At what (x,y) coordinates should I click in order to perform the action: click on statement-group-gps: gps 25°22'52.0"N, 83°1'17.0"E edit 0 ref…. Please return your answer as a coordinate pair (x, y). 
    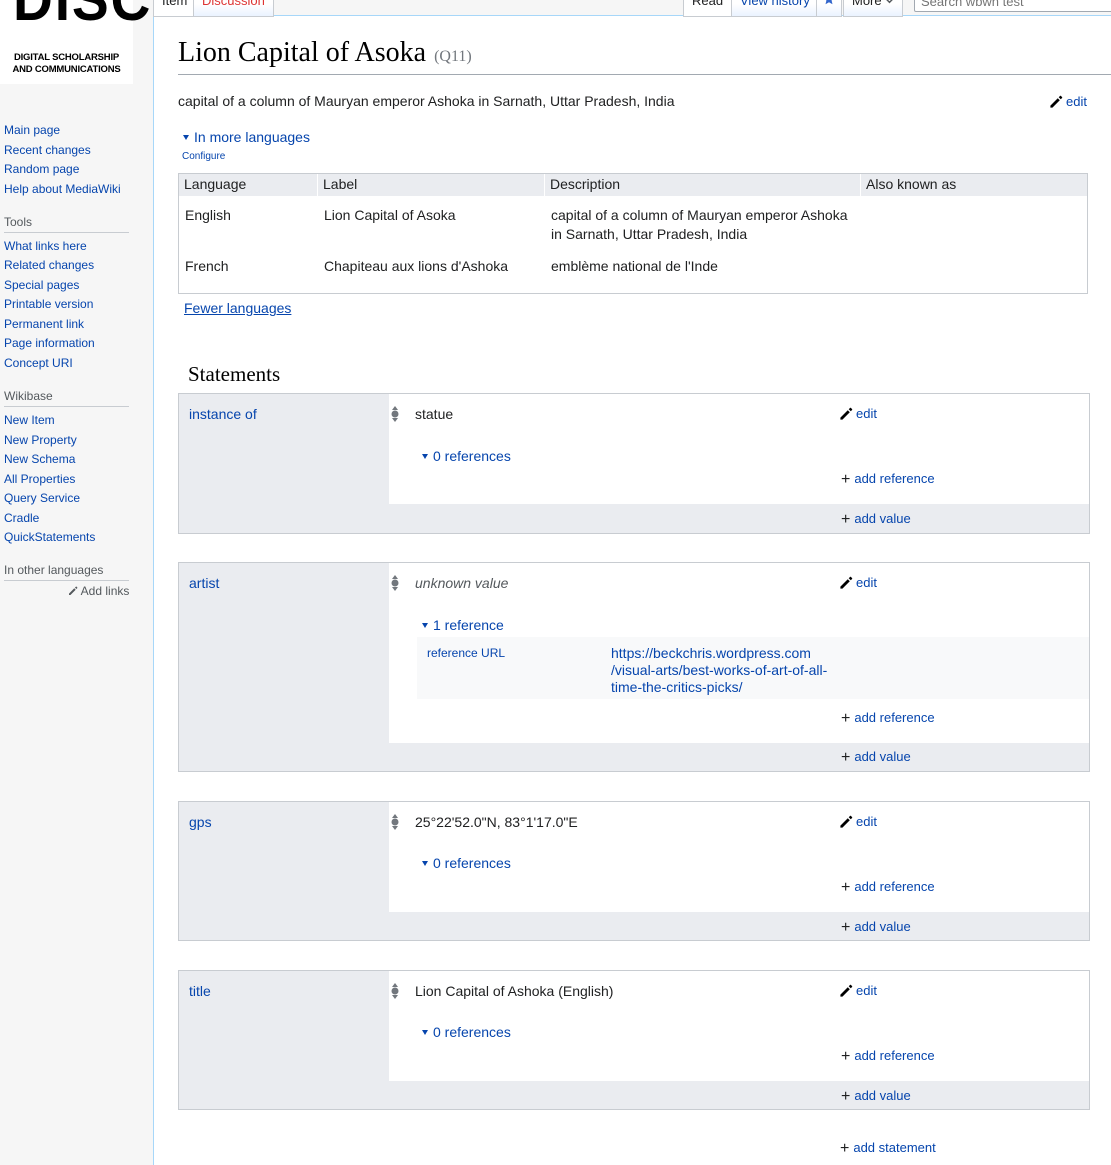
    Looking at the image, I should click on (634, 871).